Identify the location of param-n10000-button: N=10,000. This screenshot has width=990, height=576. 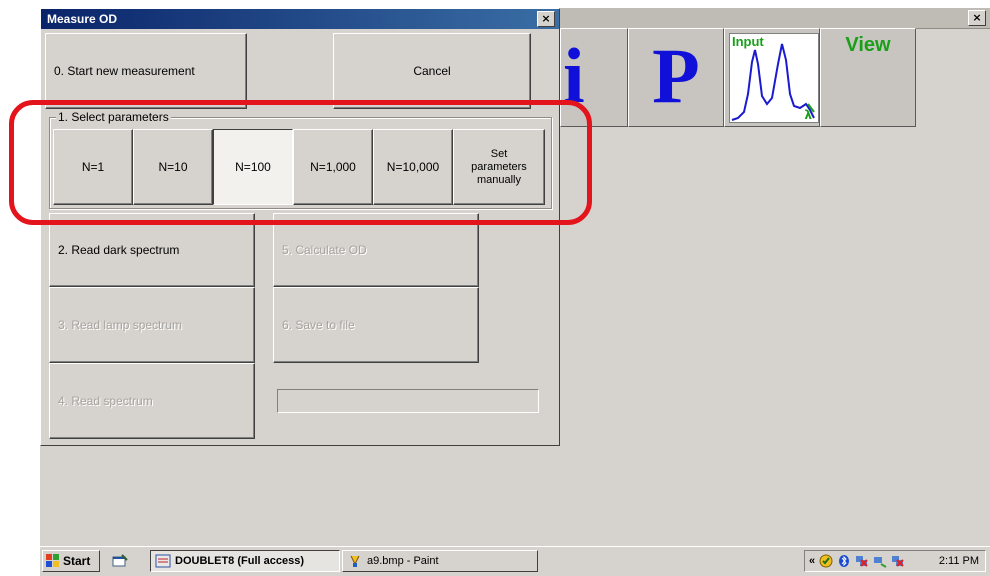
(413, 167).